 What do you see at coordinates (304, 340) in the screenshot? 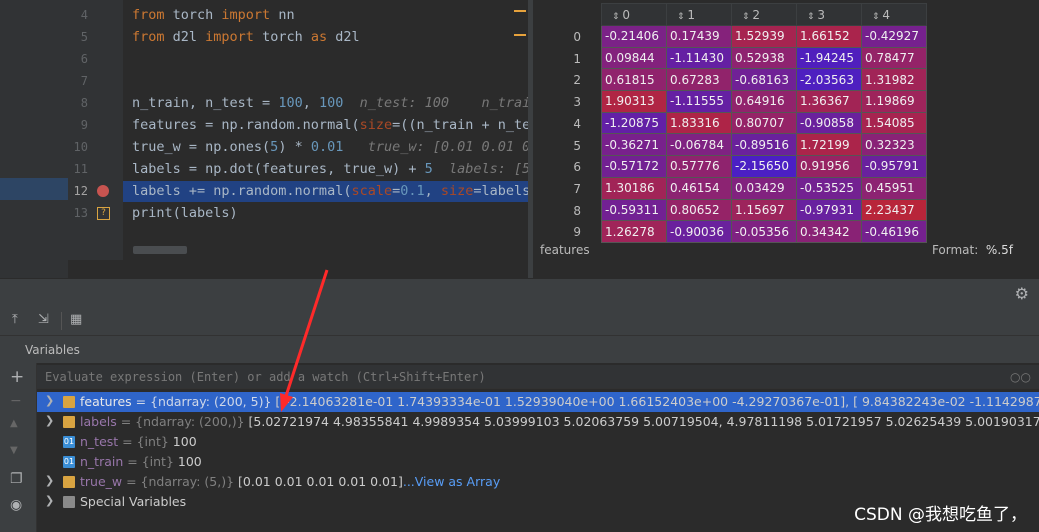
I see `annotation-arrow` at bounding box center [304, 340].